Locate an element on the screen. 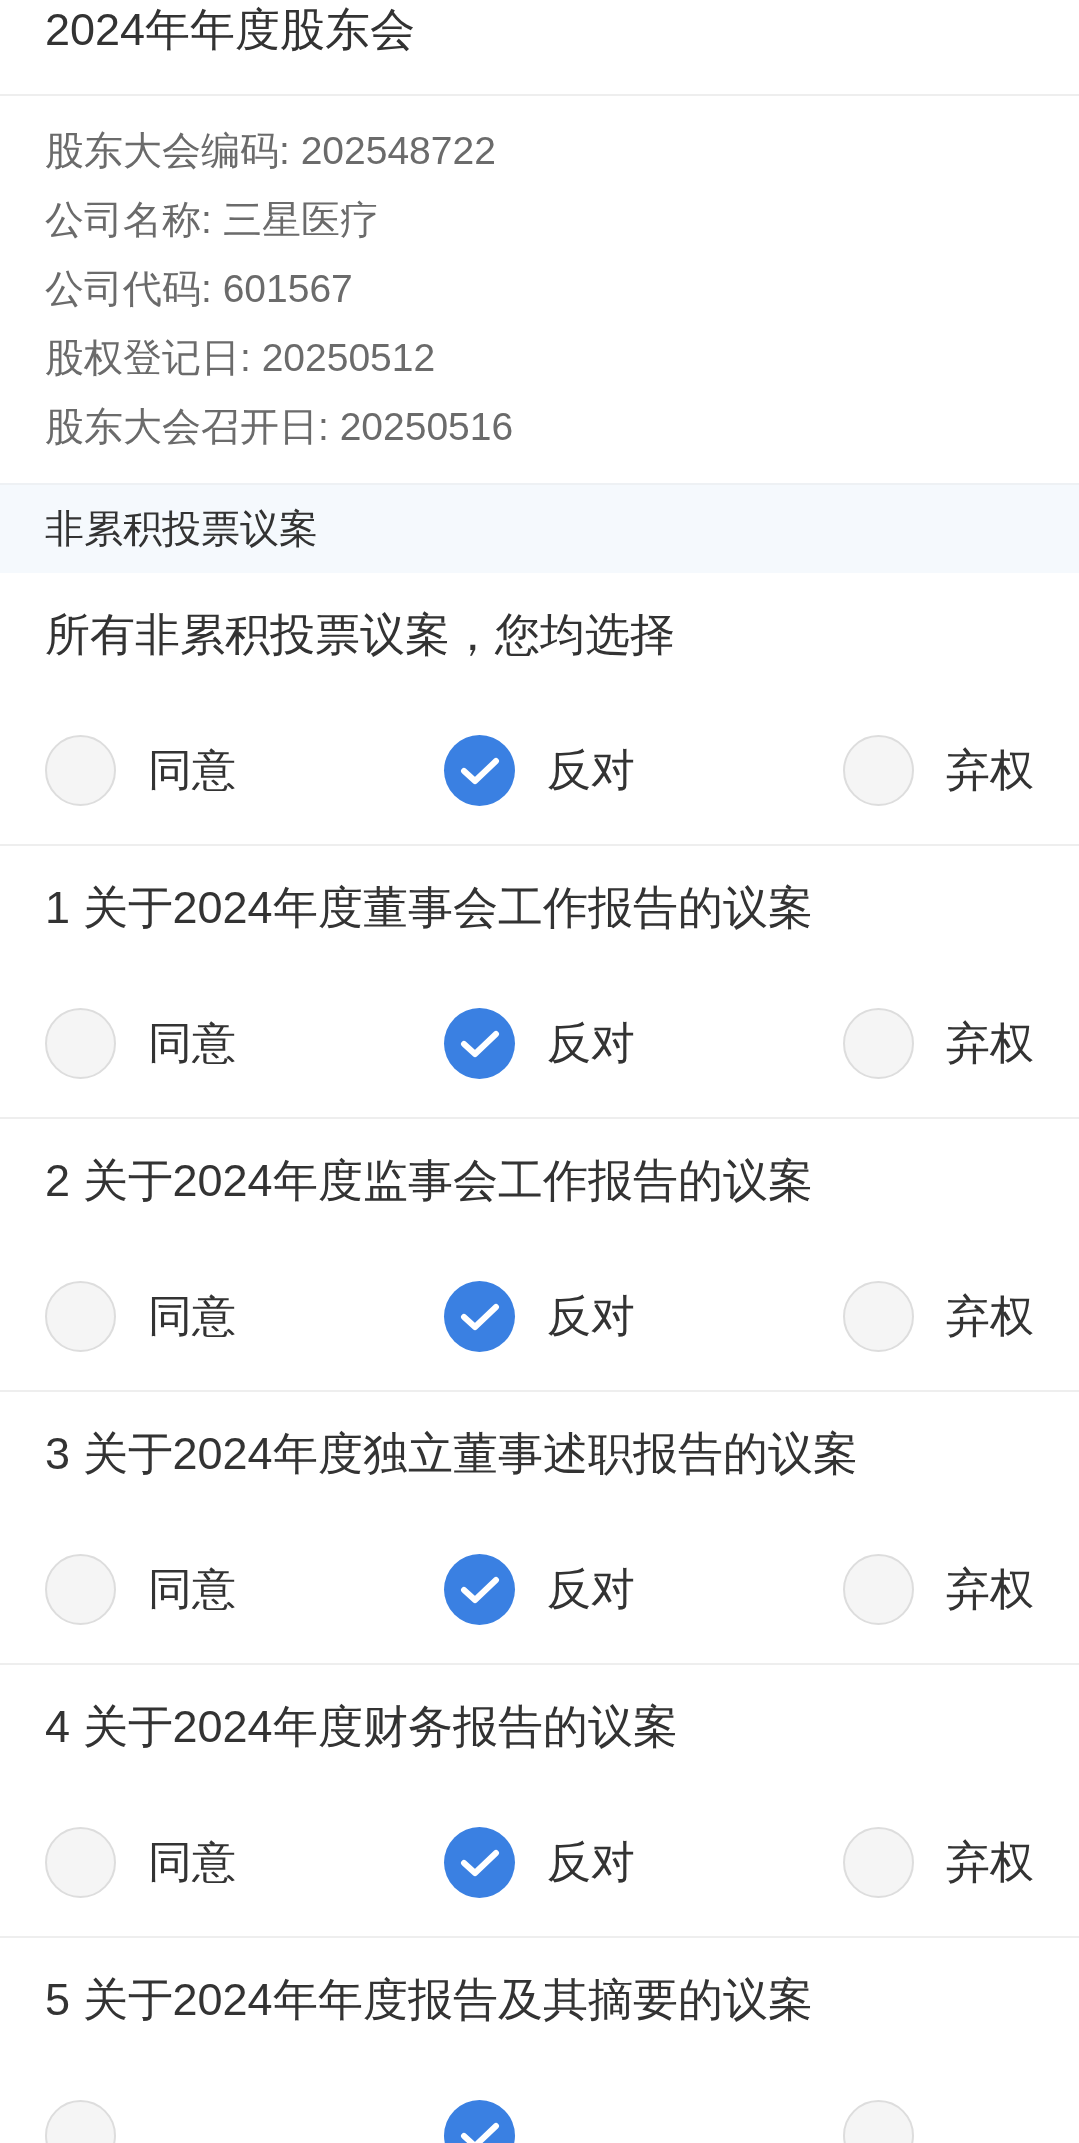 The width and height of the screenshot is (1079, 2143). proposal-question: 5 关于2024年年度报告及其摘要的议案 is located at coordinates (429, 2000).